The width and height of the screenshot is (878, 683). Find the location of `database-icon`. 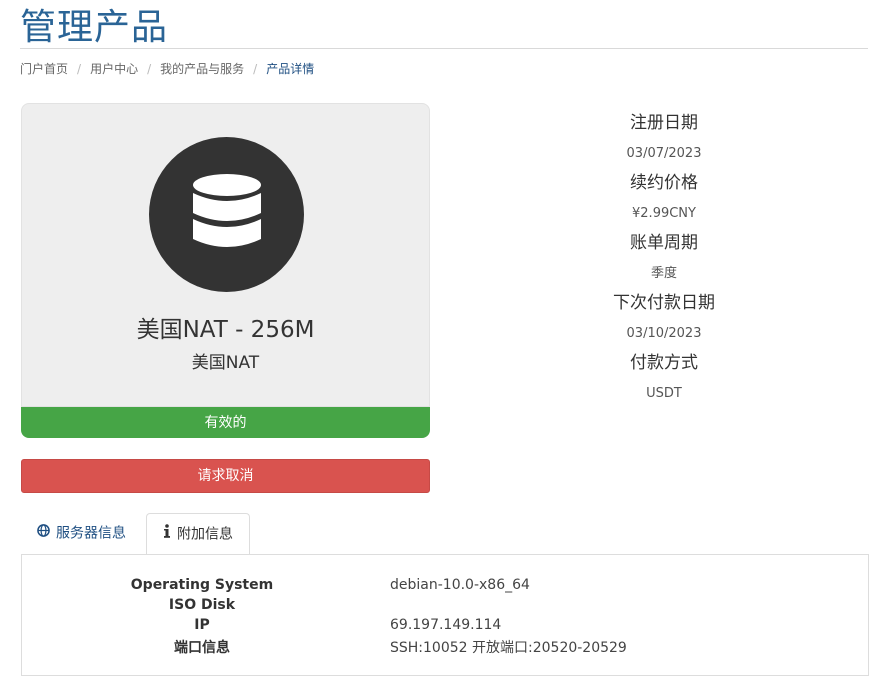

database-icon is located at coordinates (226, 210).